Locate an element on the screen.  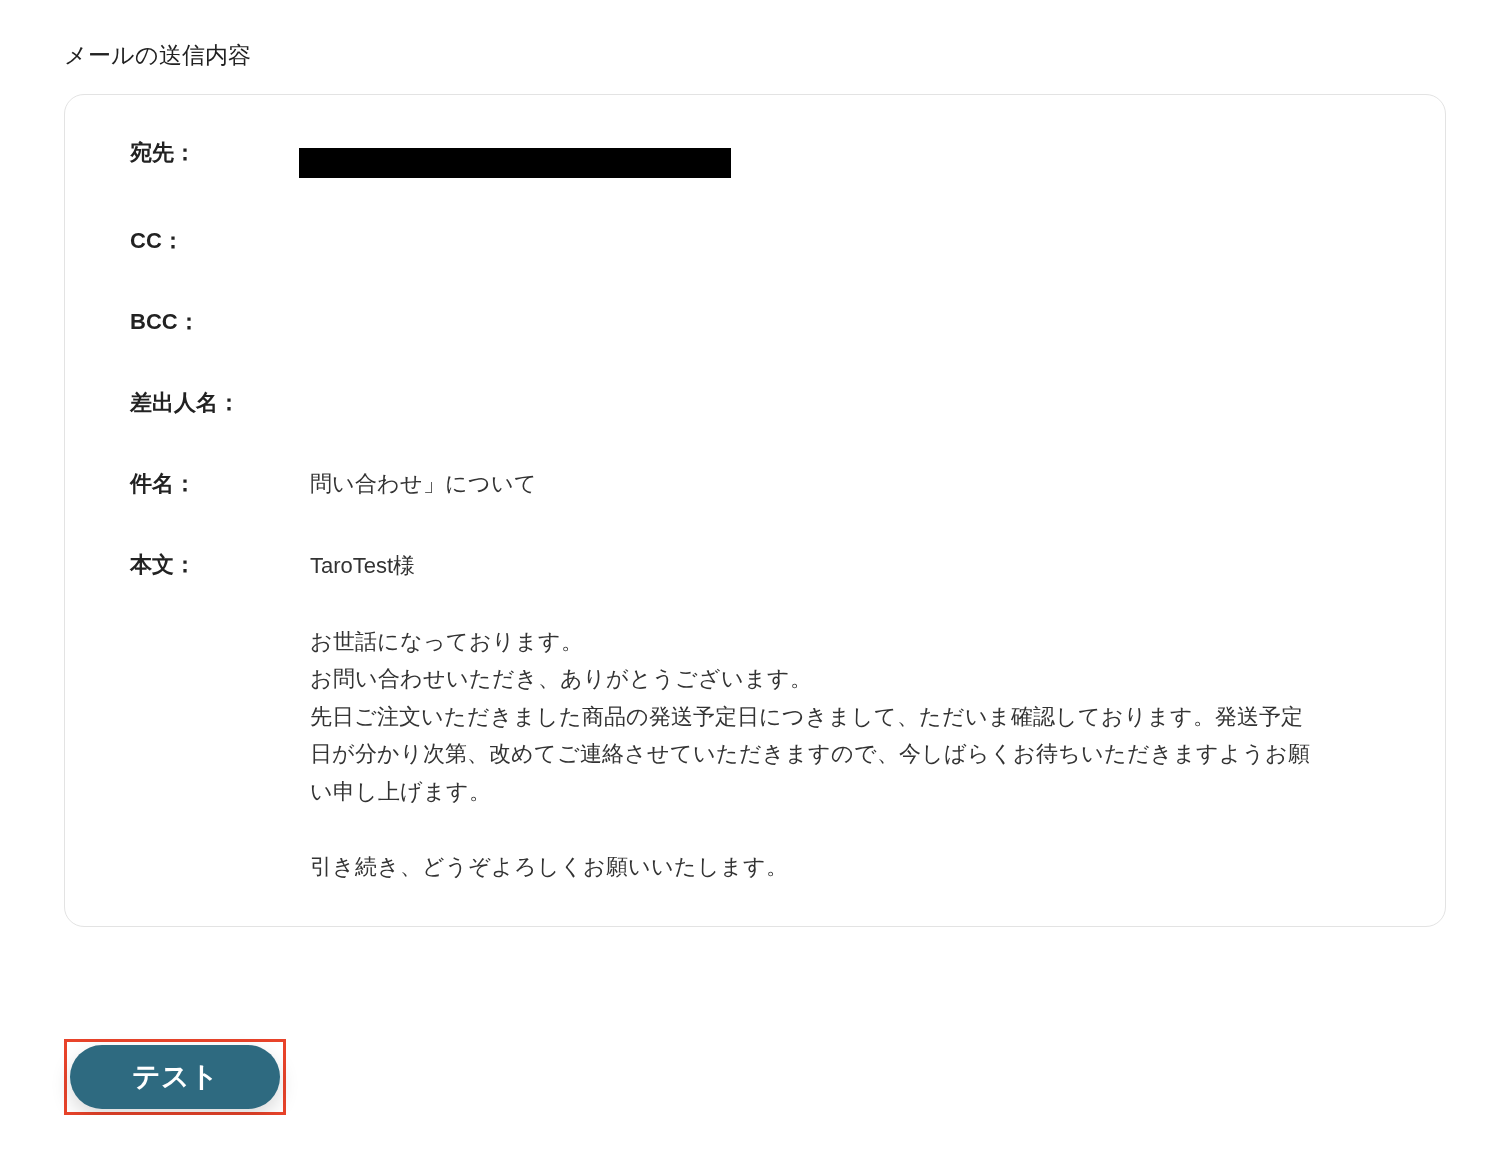
body-paragraph: TaroTest様 is located at coordinates (363, 566).